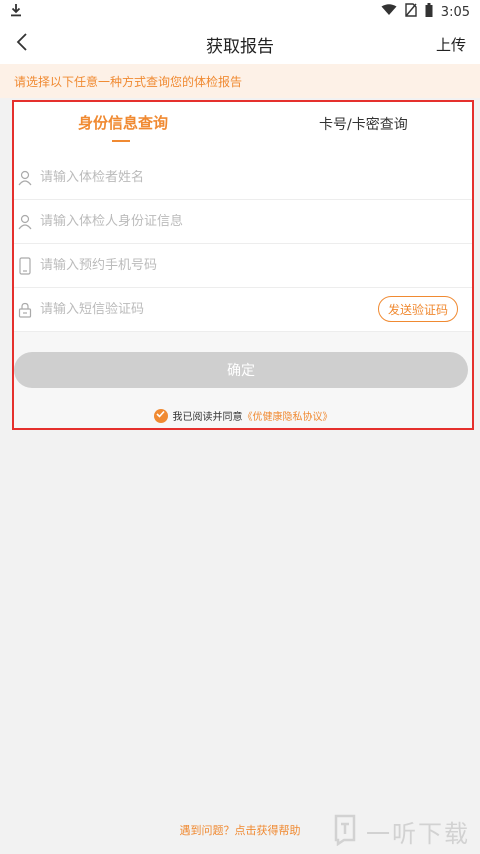 The image size is (480, 854). Describe the element at coordinates (25, 265) in the screenshot. I see `phone-icon` at that location.